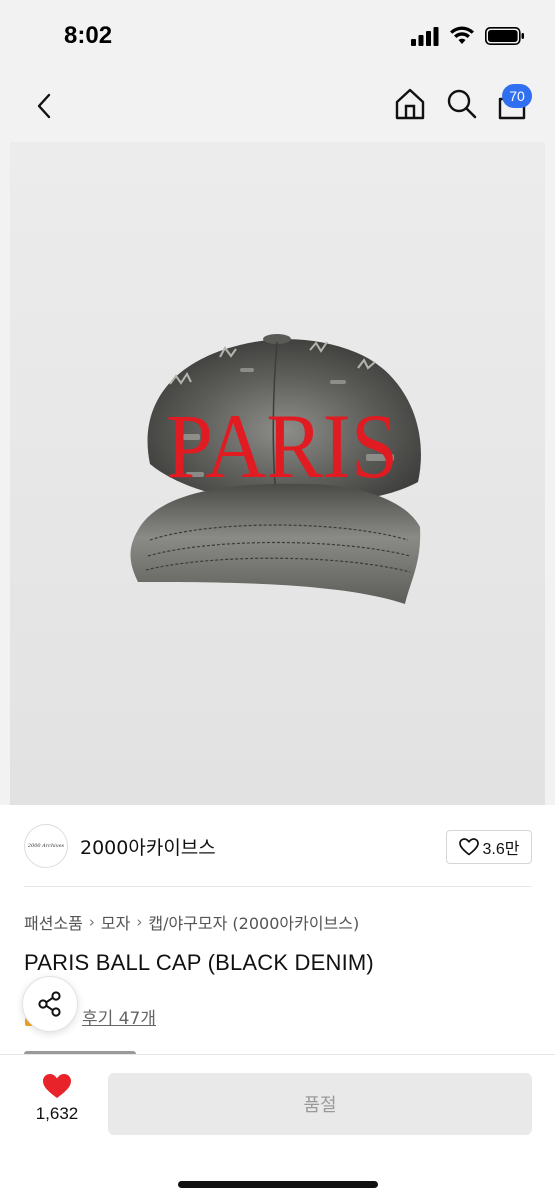  What do you see at coordinates (57, 1086) in the screenshot?
I see `heart-filled-icon` at bounding box center [57, 1086].